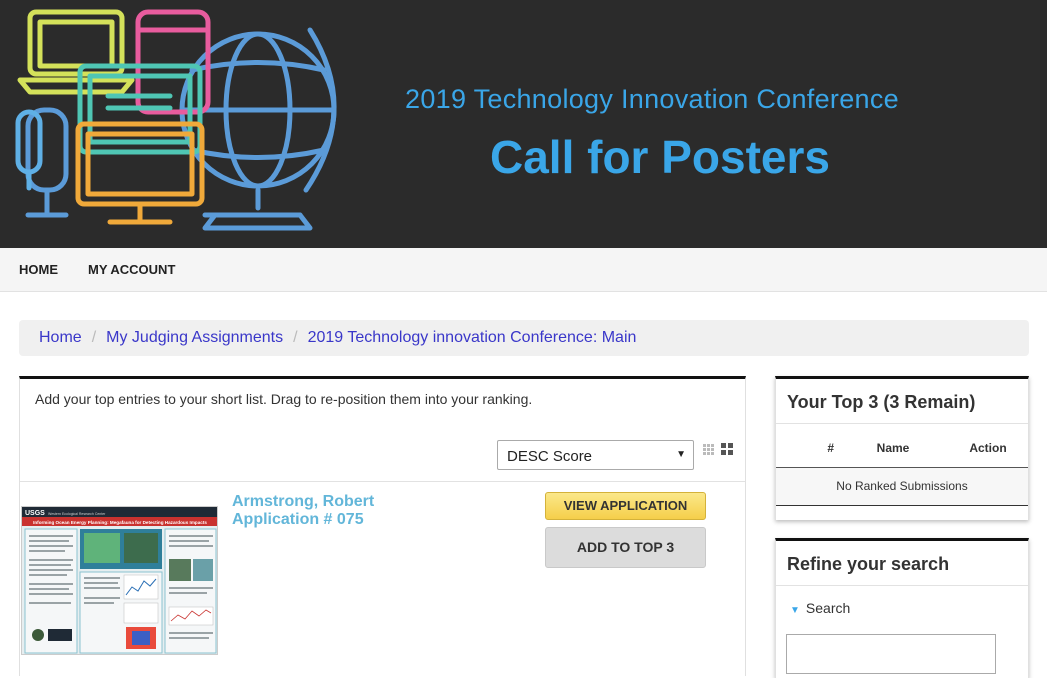 The width and height of the screenshot is (1047, 678). What do you see at coordinates (625, 506) in the screenshot?
I see `view-application-button: VIEW APPLICATION` at bounding box center [625, 506].